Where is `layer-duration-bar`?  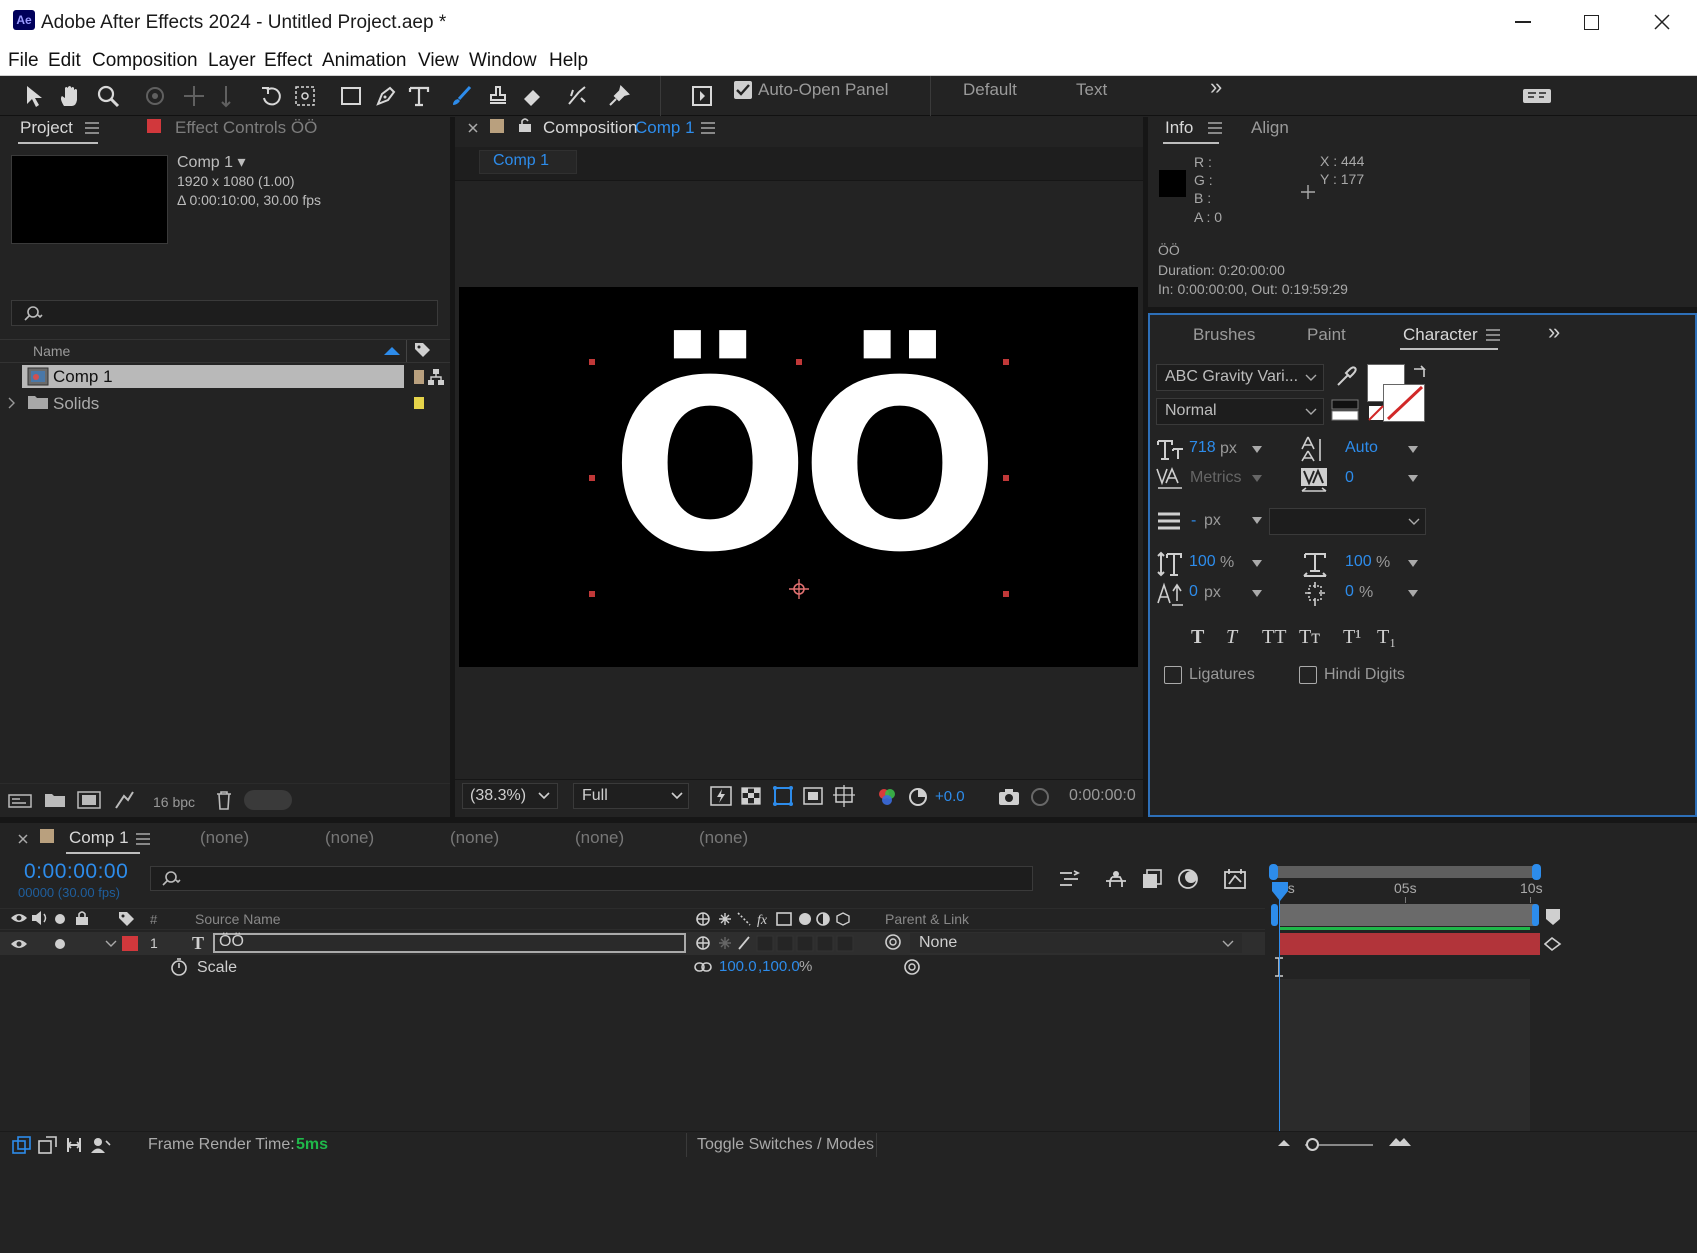
layer-duration-bar is located at coordinates (1410, 944).